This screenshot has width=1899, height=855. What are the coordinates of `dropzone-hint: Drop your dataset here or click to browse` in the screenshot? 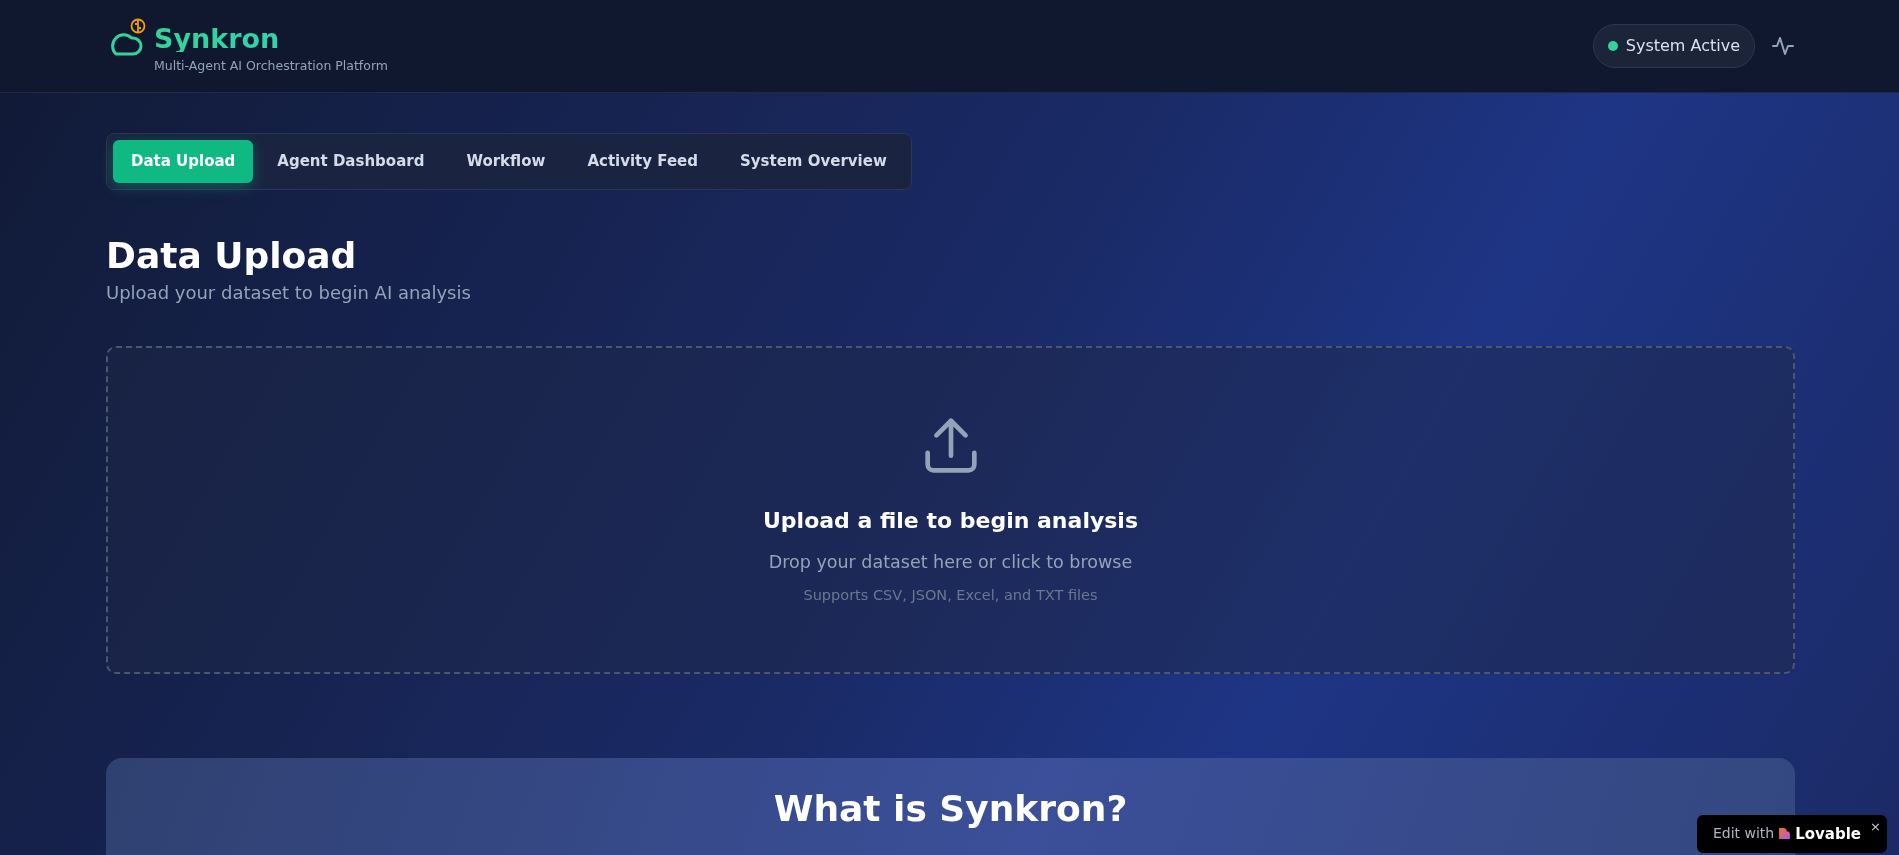 It's located at (950, 563).